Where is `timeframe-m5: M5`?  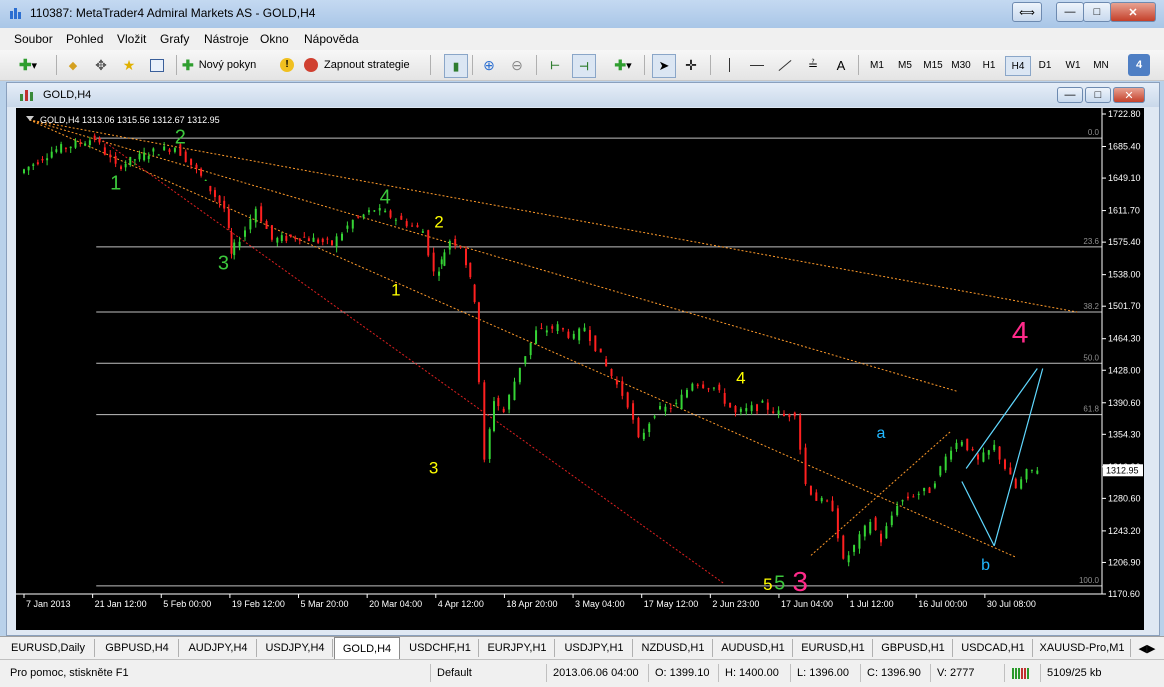 timeframe-m5: M5 is located at coordinates (905, 65).